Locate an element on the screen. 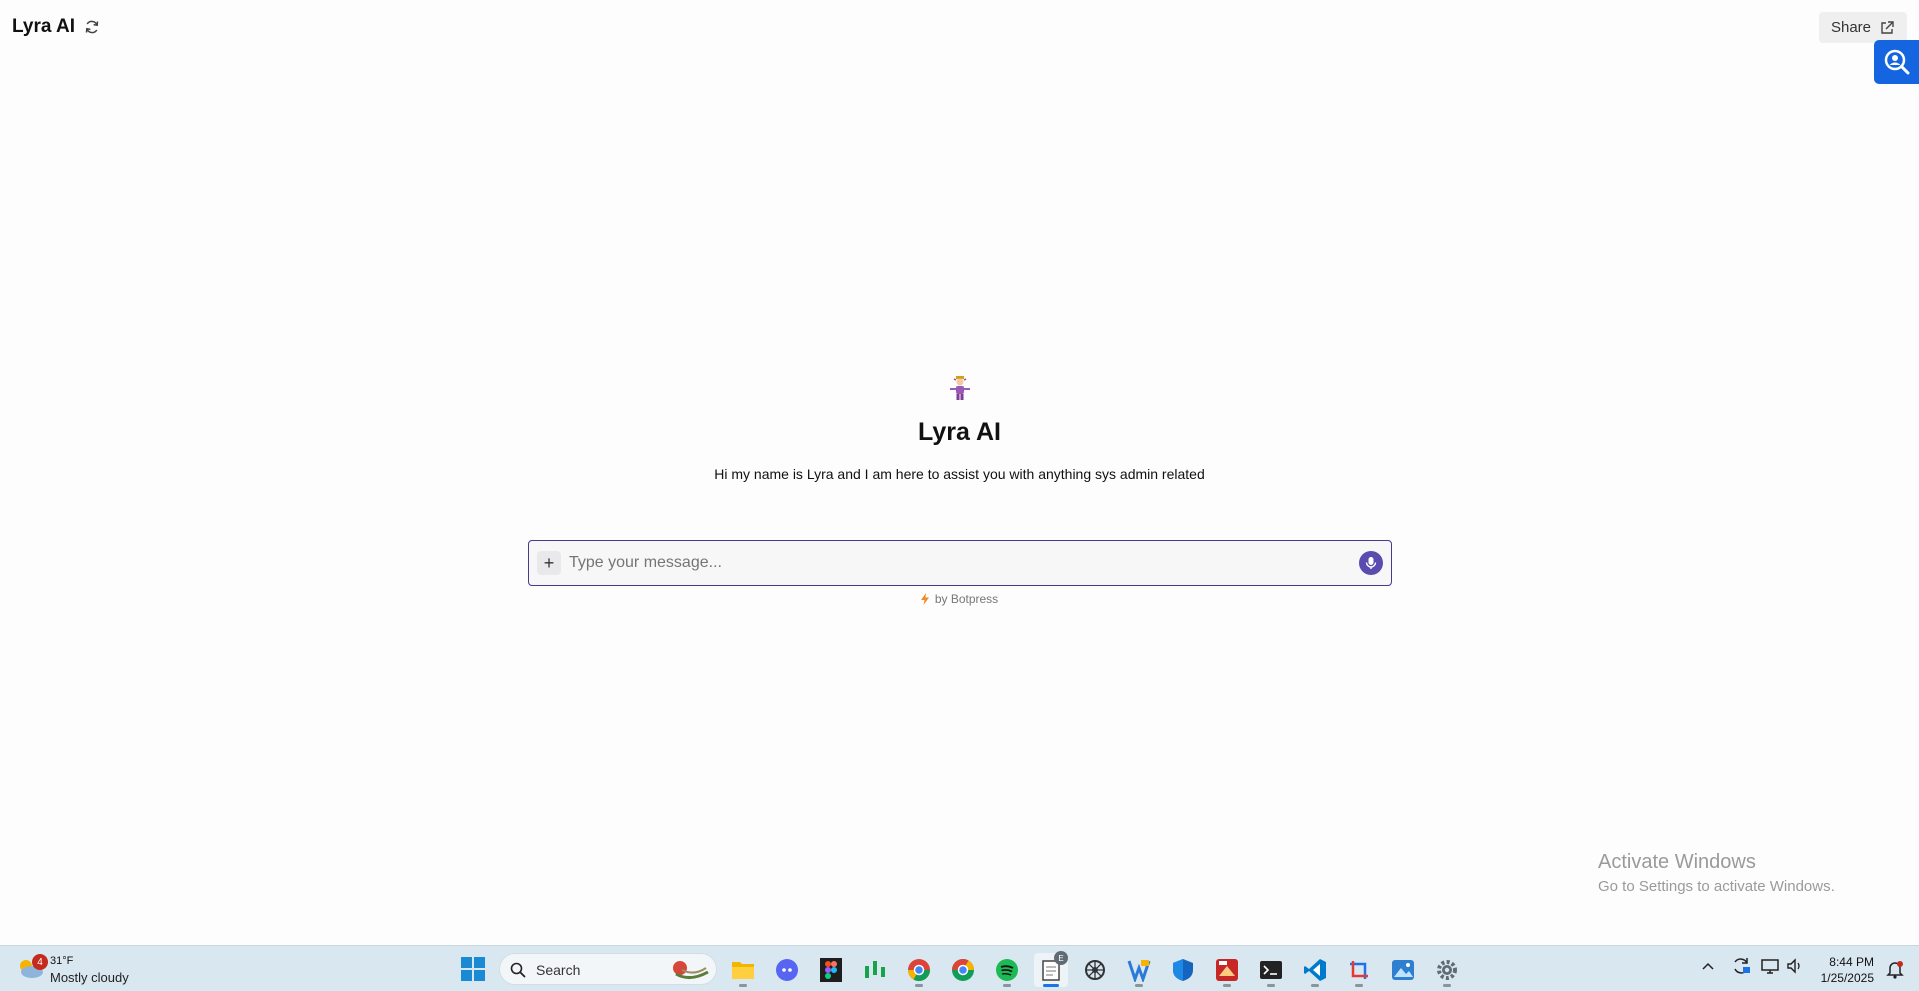  chrome-profile-icon is located at coordinates (919, 970).